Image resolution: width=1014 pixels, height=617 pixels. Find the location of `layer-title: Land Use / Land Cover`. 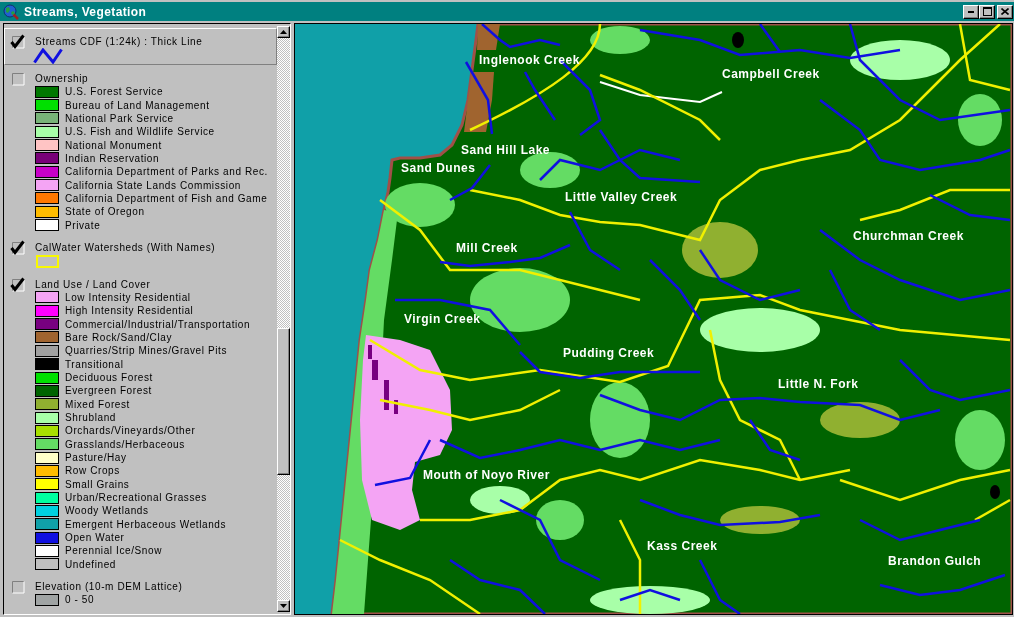

layer-title: Land Use / Land Cover is located at coordinates (93, 284).